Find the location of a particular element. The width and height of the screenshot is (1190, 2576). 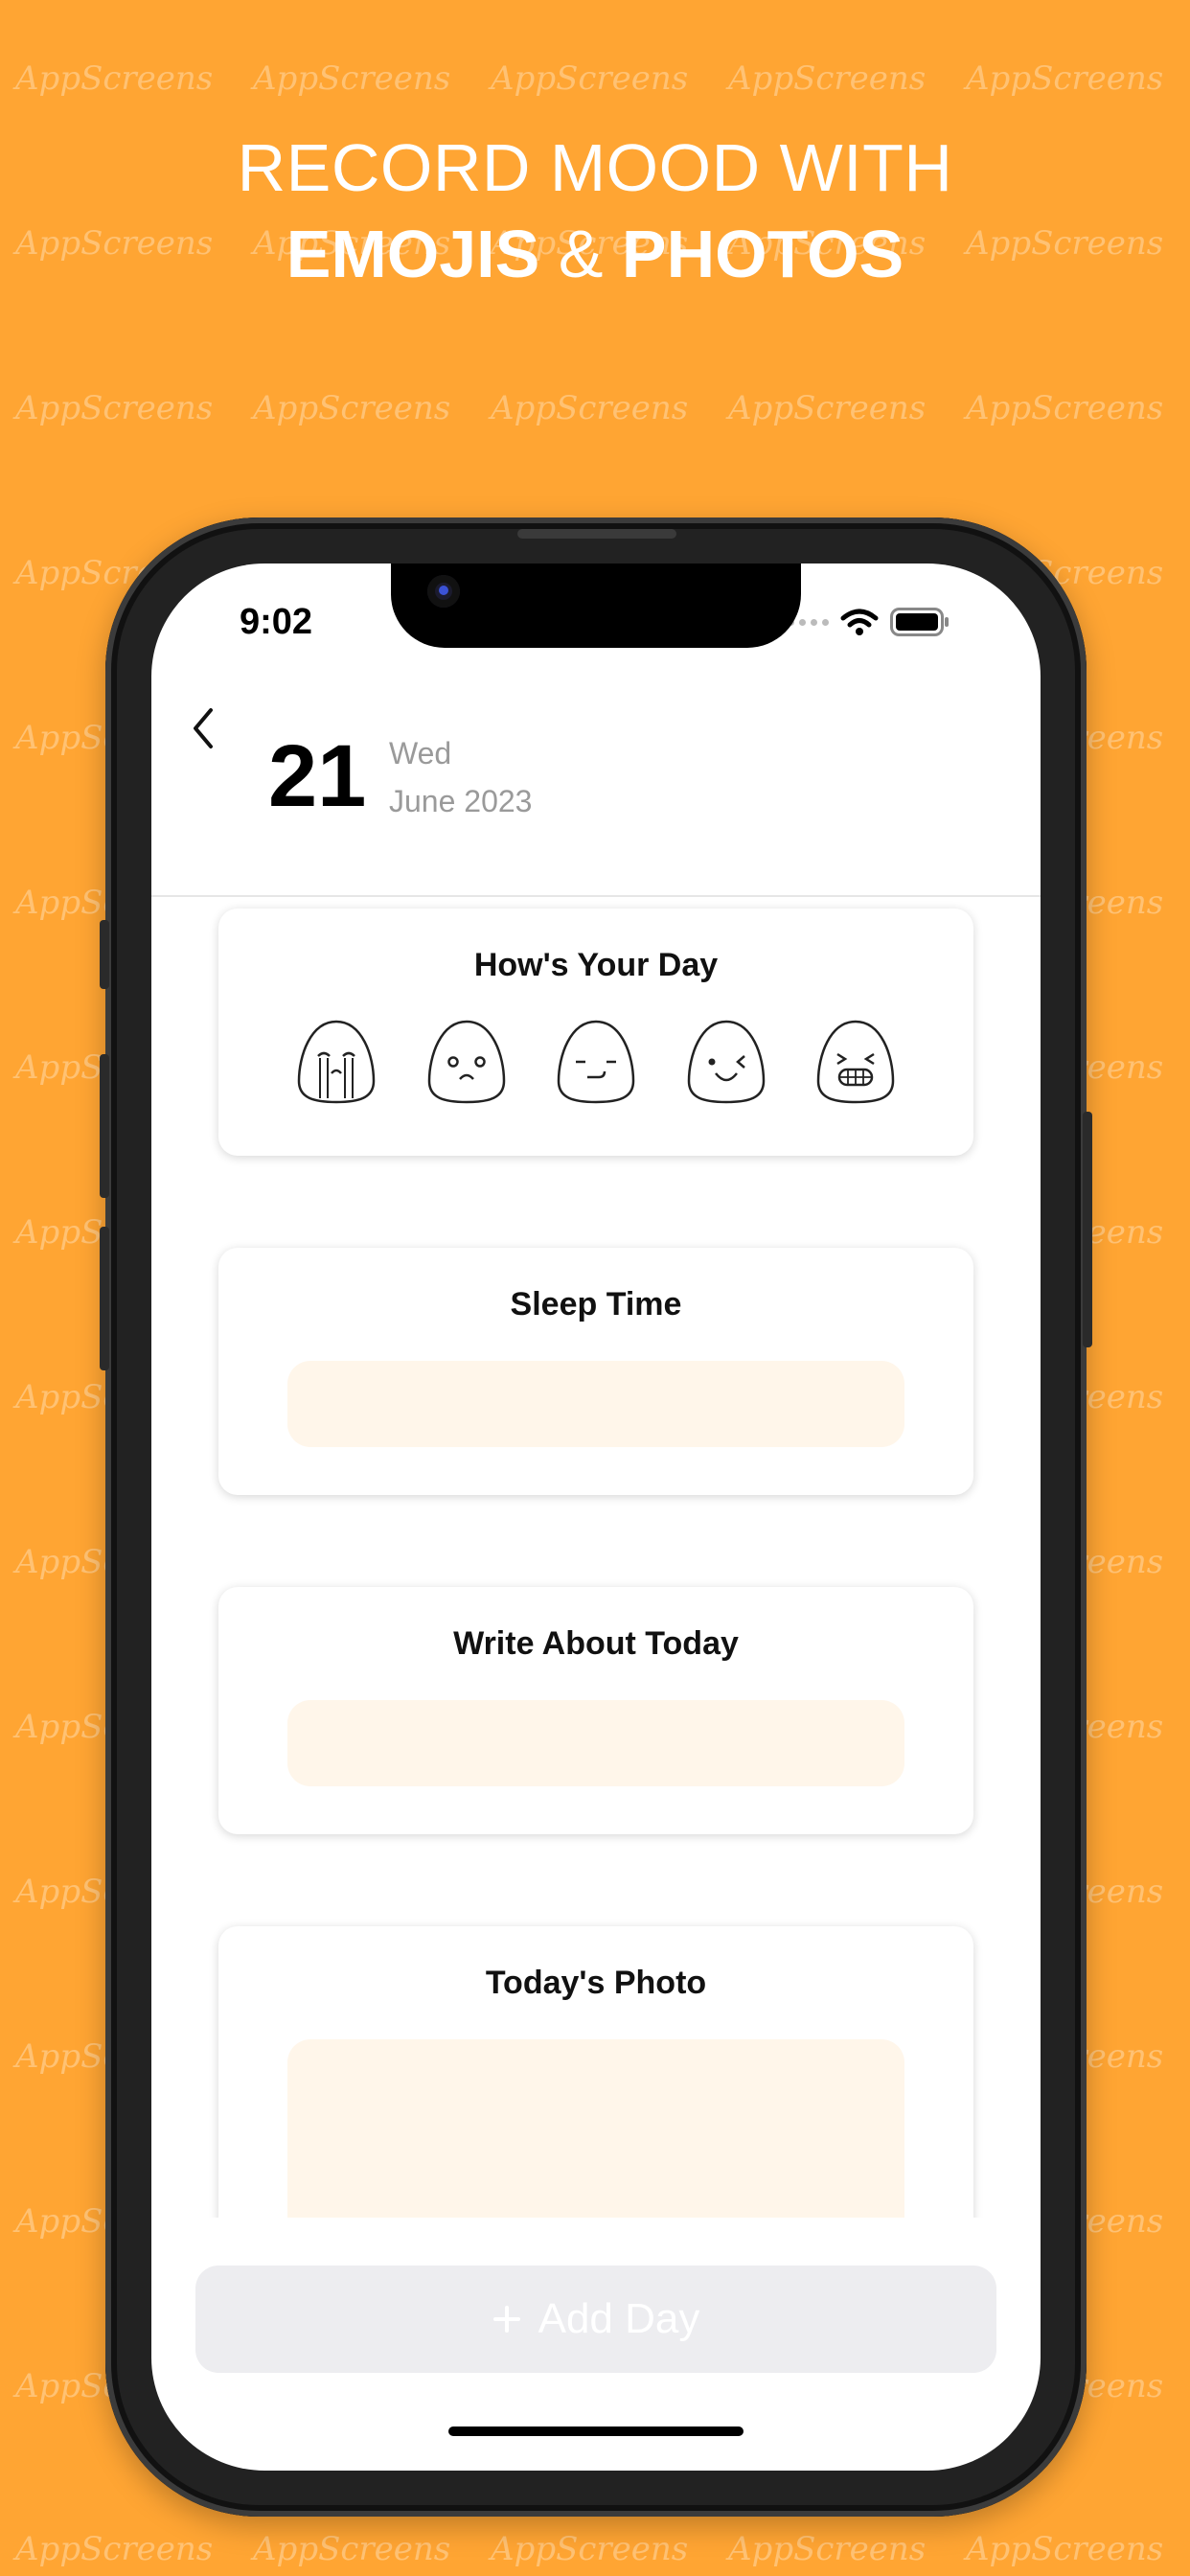

volume-down-button is located at coordinates (105, 1298).